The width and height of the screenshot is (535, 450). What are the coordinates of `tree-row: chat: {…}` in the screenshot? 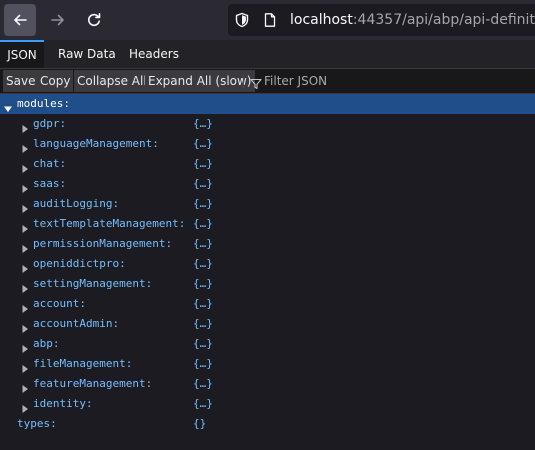 It's located at (267, 164).